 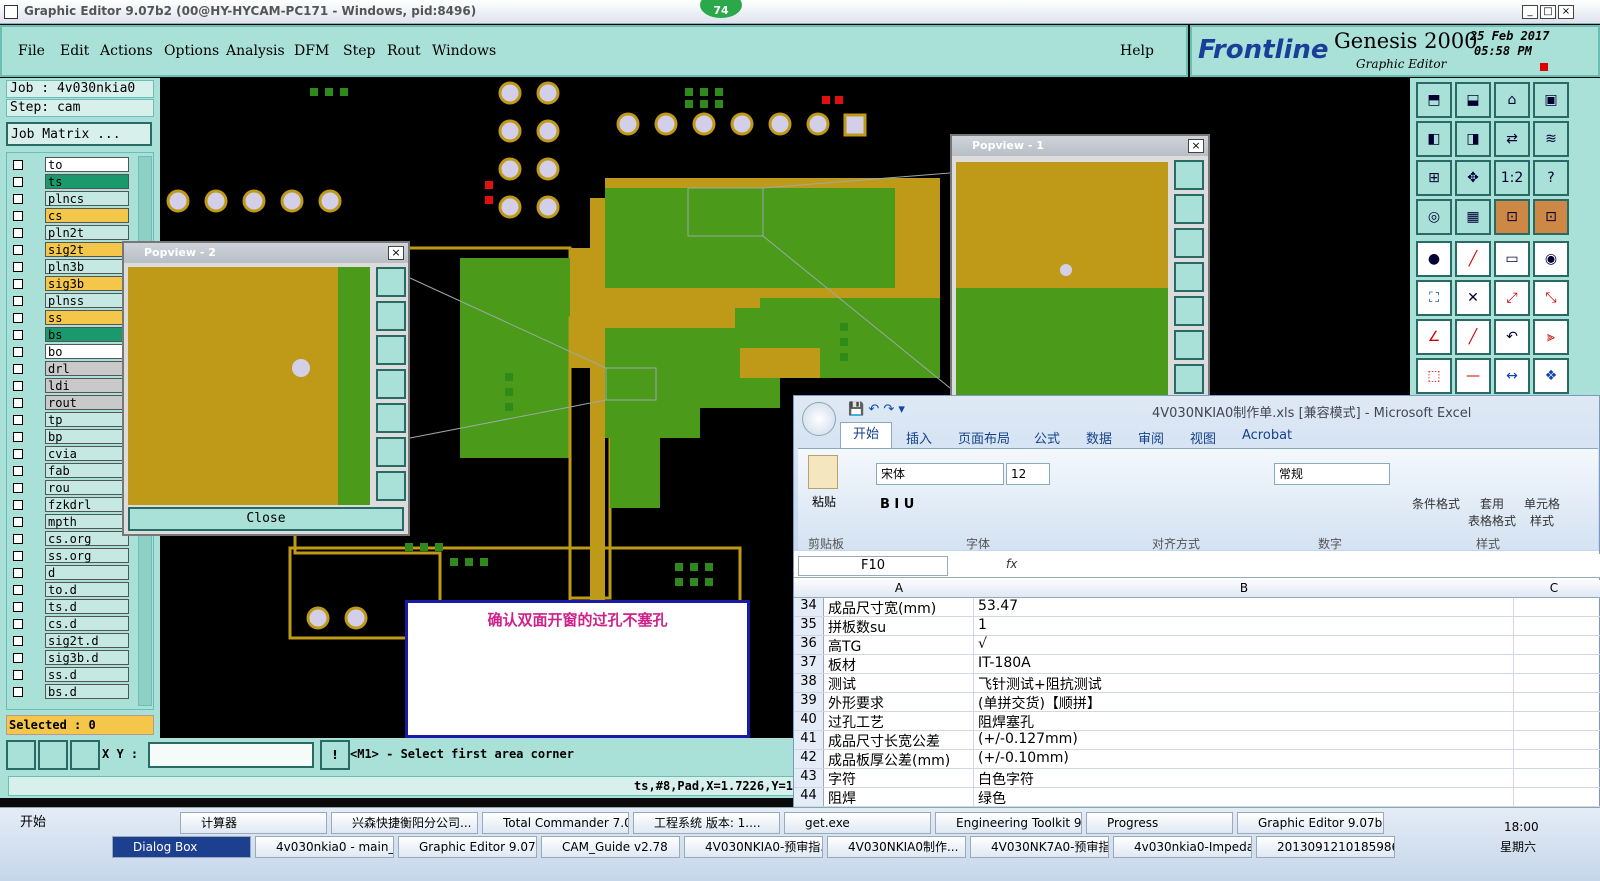 I want to click on menu-windows: Windows, so click(x=464, y=51).